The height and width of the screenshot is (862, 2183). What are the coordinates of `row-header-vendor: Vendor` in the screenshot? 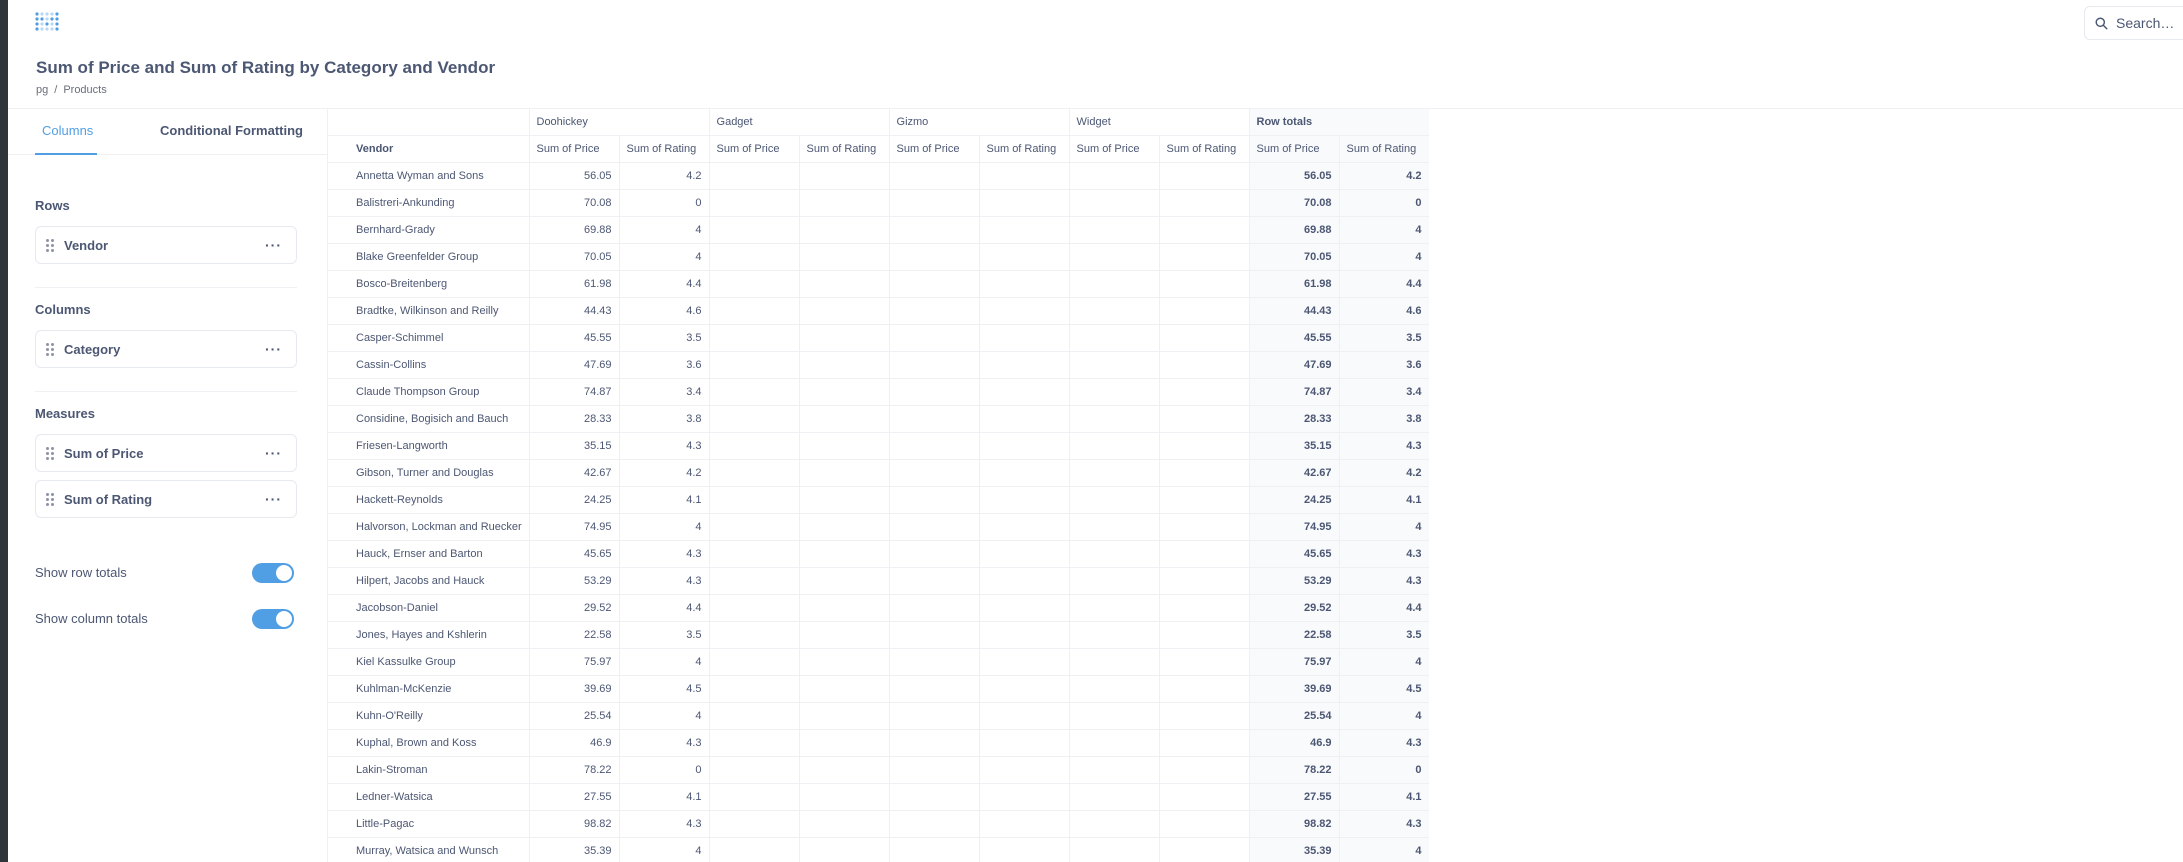 It's located at (429, 149).